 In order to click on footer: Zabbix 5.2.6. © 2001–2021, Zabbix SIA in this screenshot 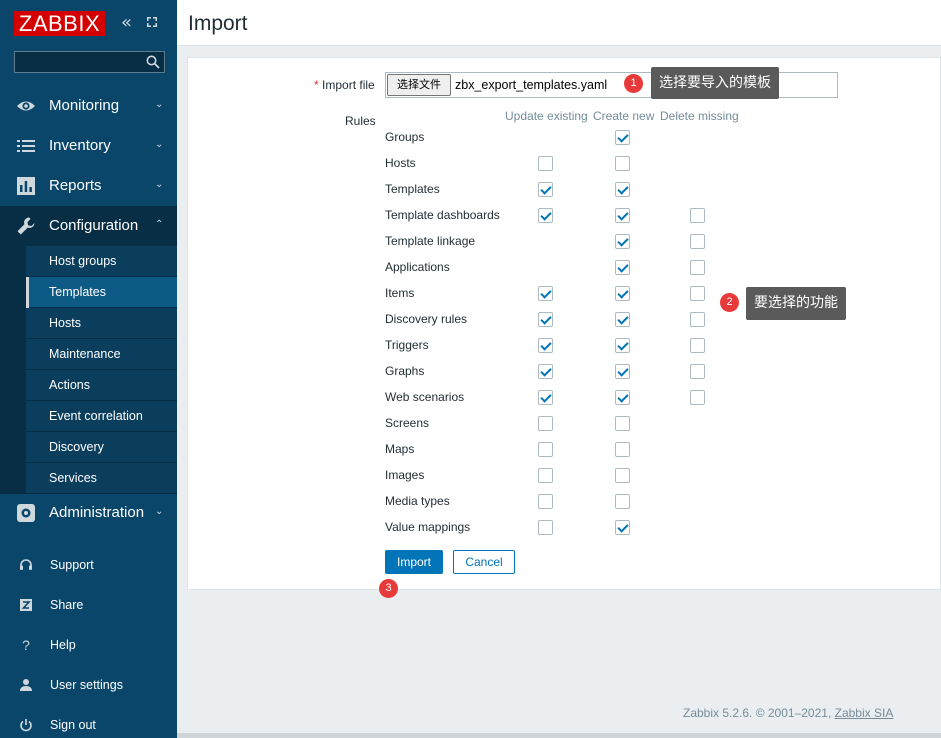, I will do `click(788, 713)`.